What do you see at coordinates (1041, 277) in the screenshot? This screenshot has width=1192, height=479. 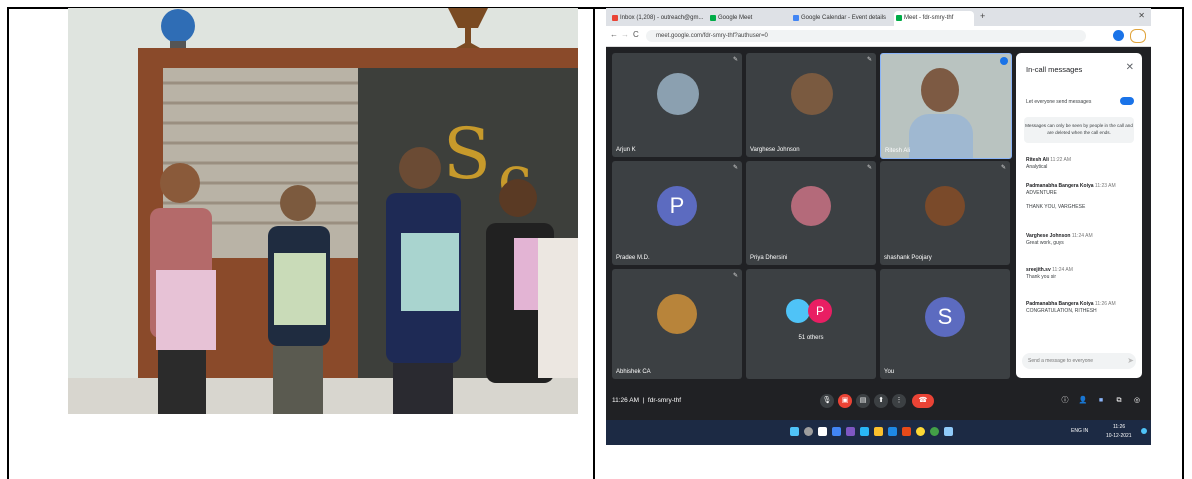 I see `message-text: Thank you sir` at bounding box center [1041, 277].